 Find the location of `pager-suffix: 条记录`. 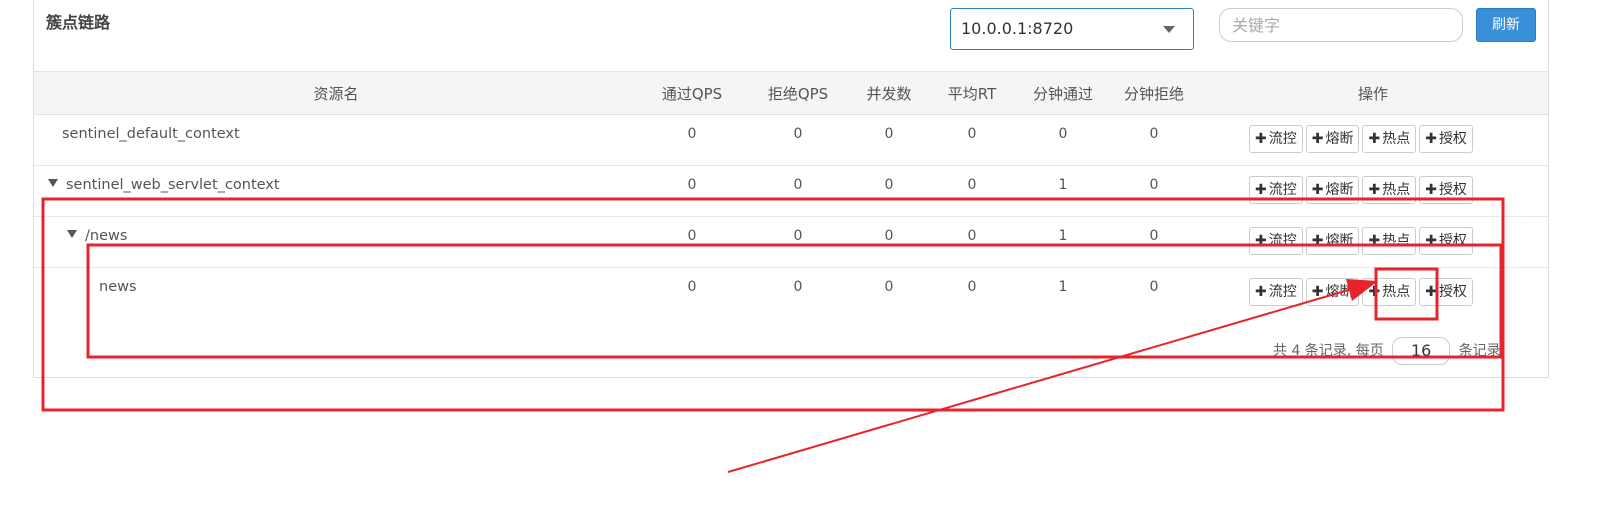

pager-suffix: 条记录 is located at coordinates (1479, 351).